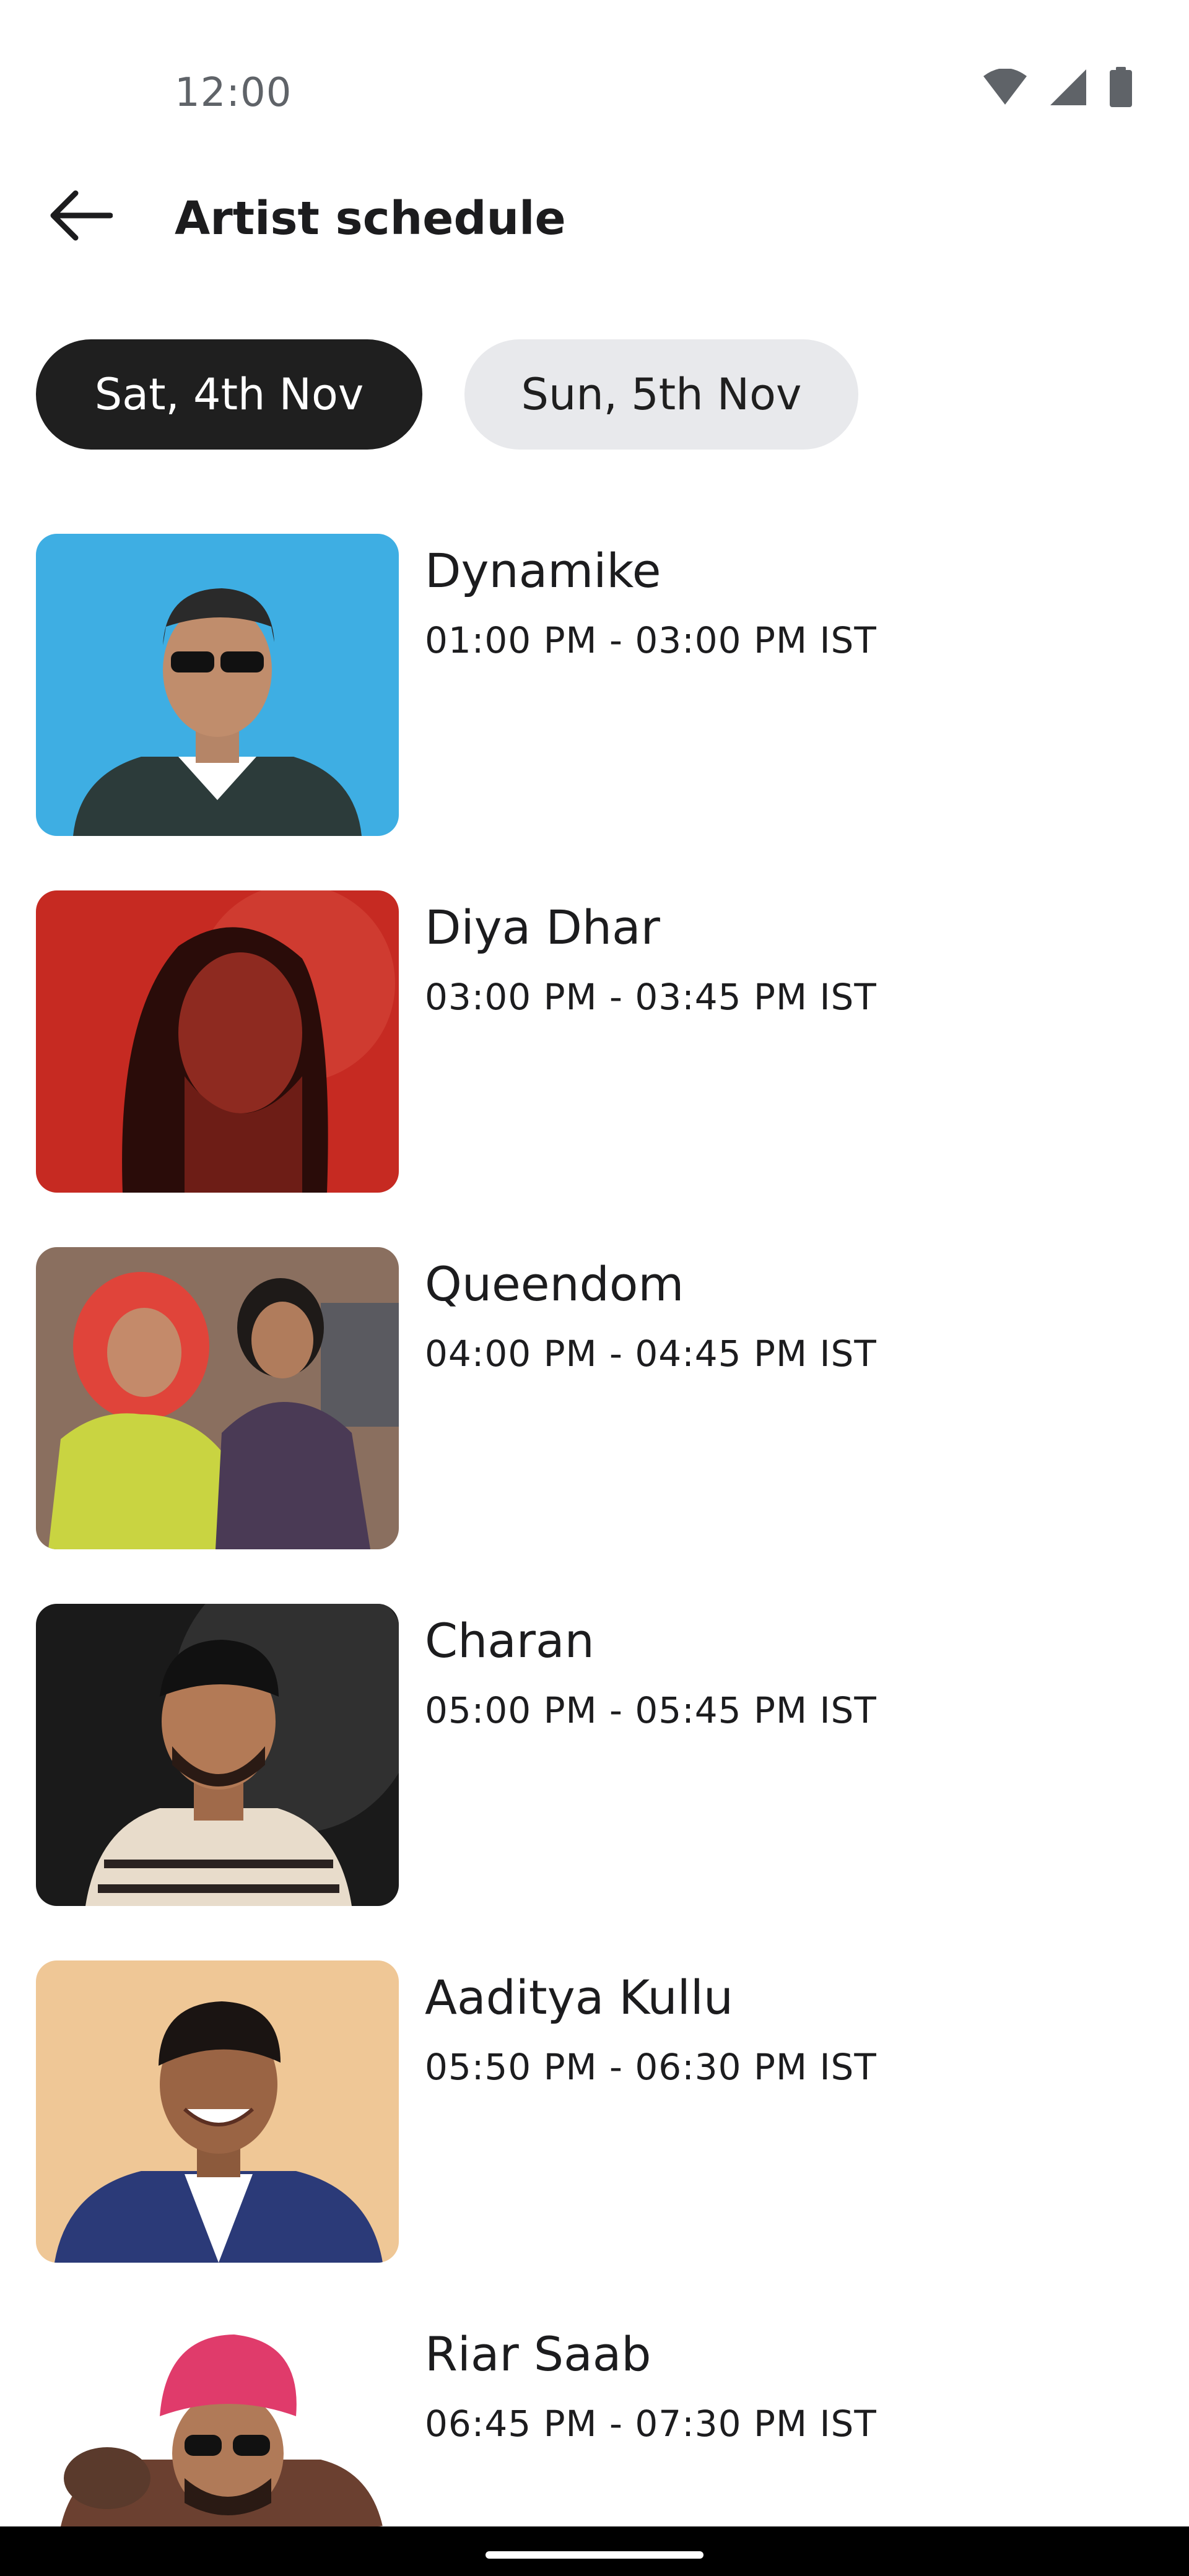  What do you see at coordinates (509, 1640) in the screenshot?
I see `artist-name: Charan` at bounding box center [509, 1640].